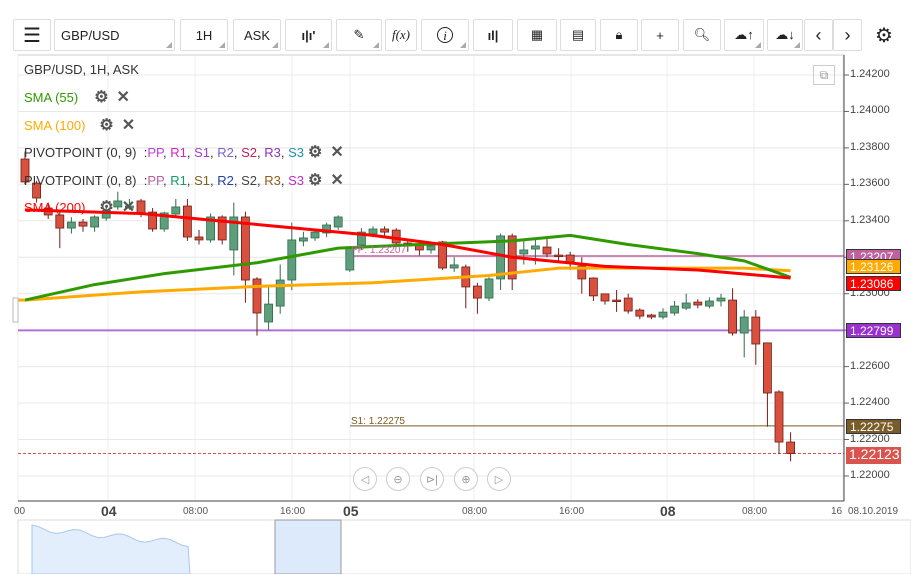 The image size is (911, 574). Describe the element at coordinates (54, 125) in the screenshot. I see `sma100-label: SMA (100)` at that location.